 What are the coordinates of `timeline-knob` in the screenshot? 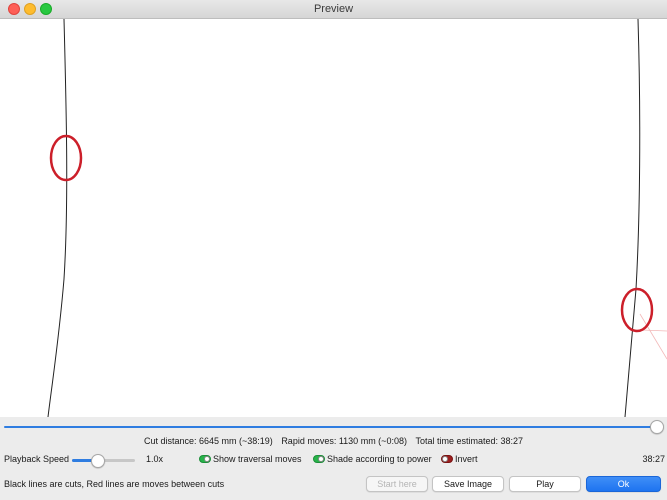 It's located at (657, 427).